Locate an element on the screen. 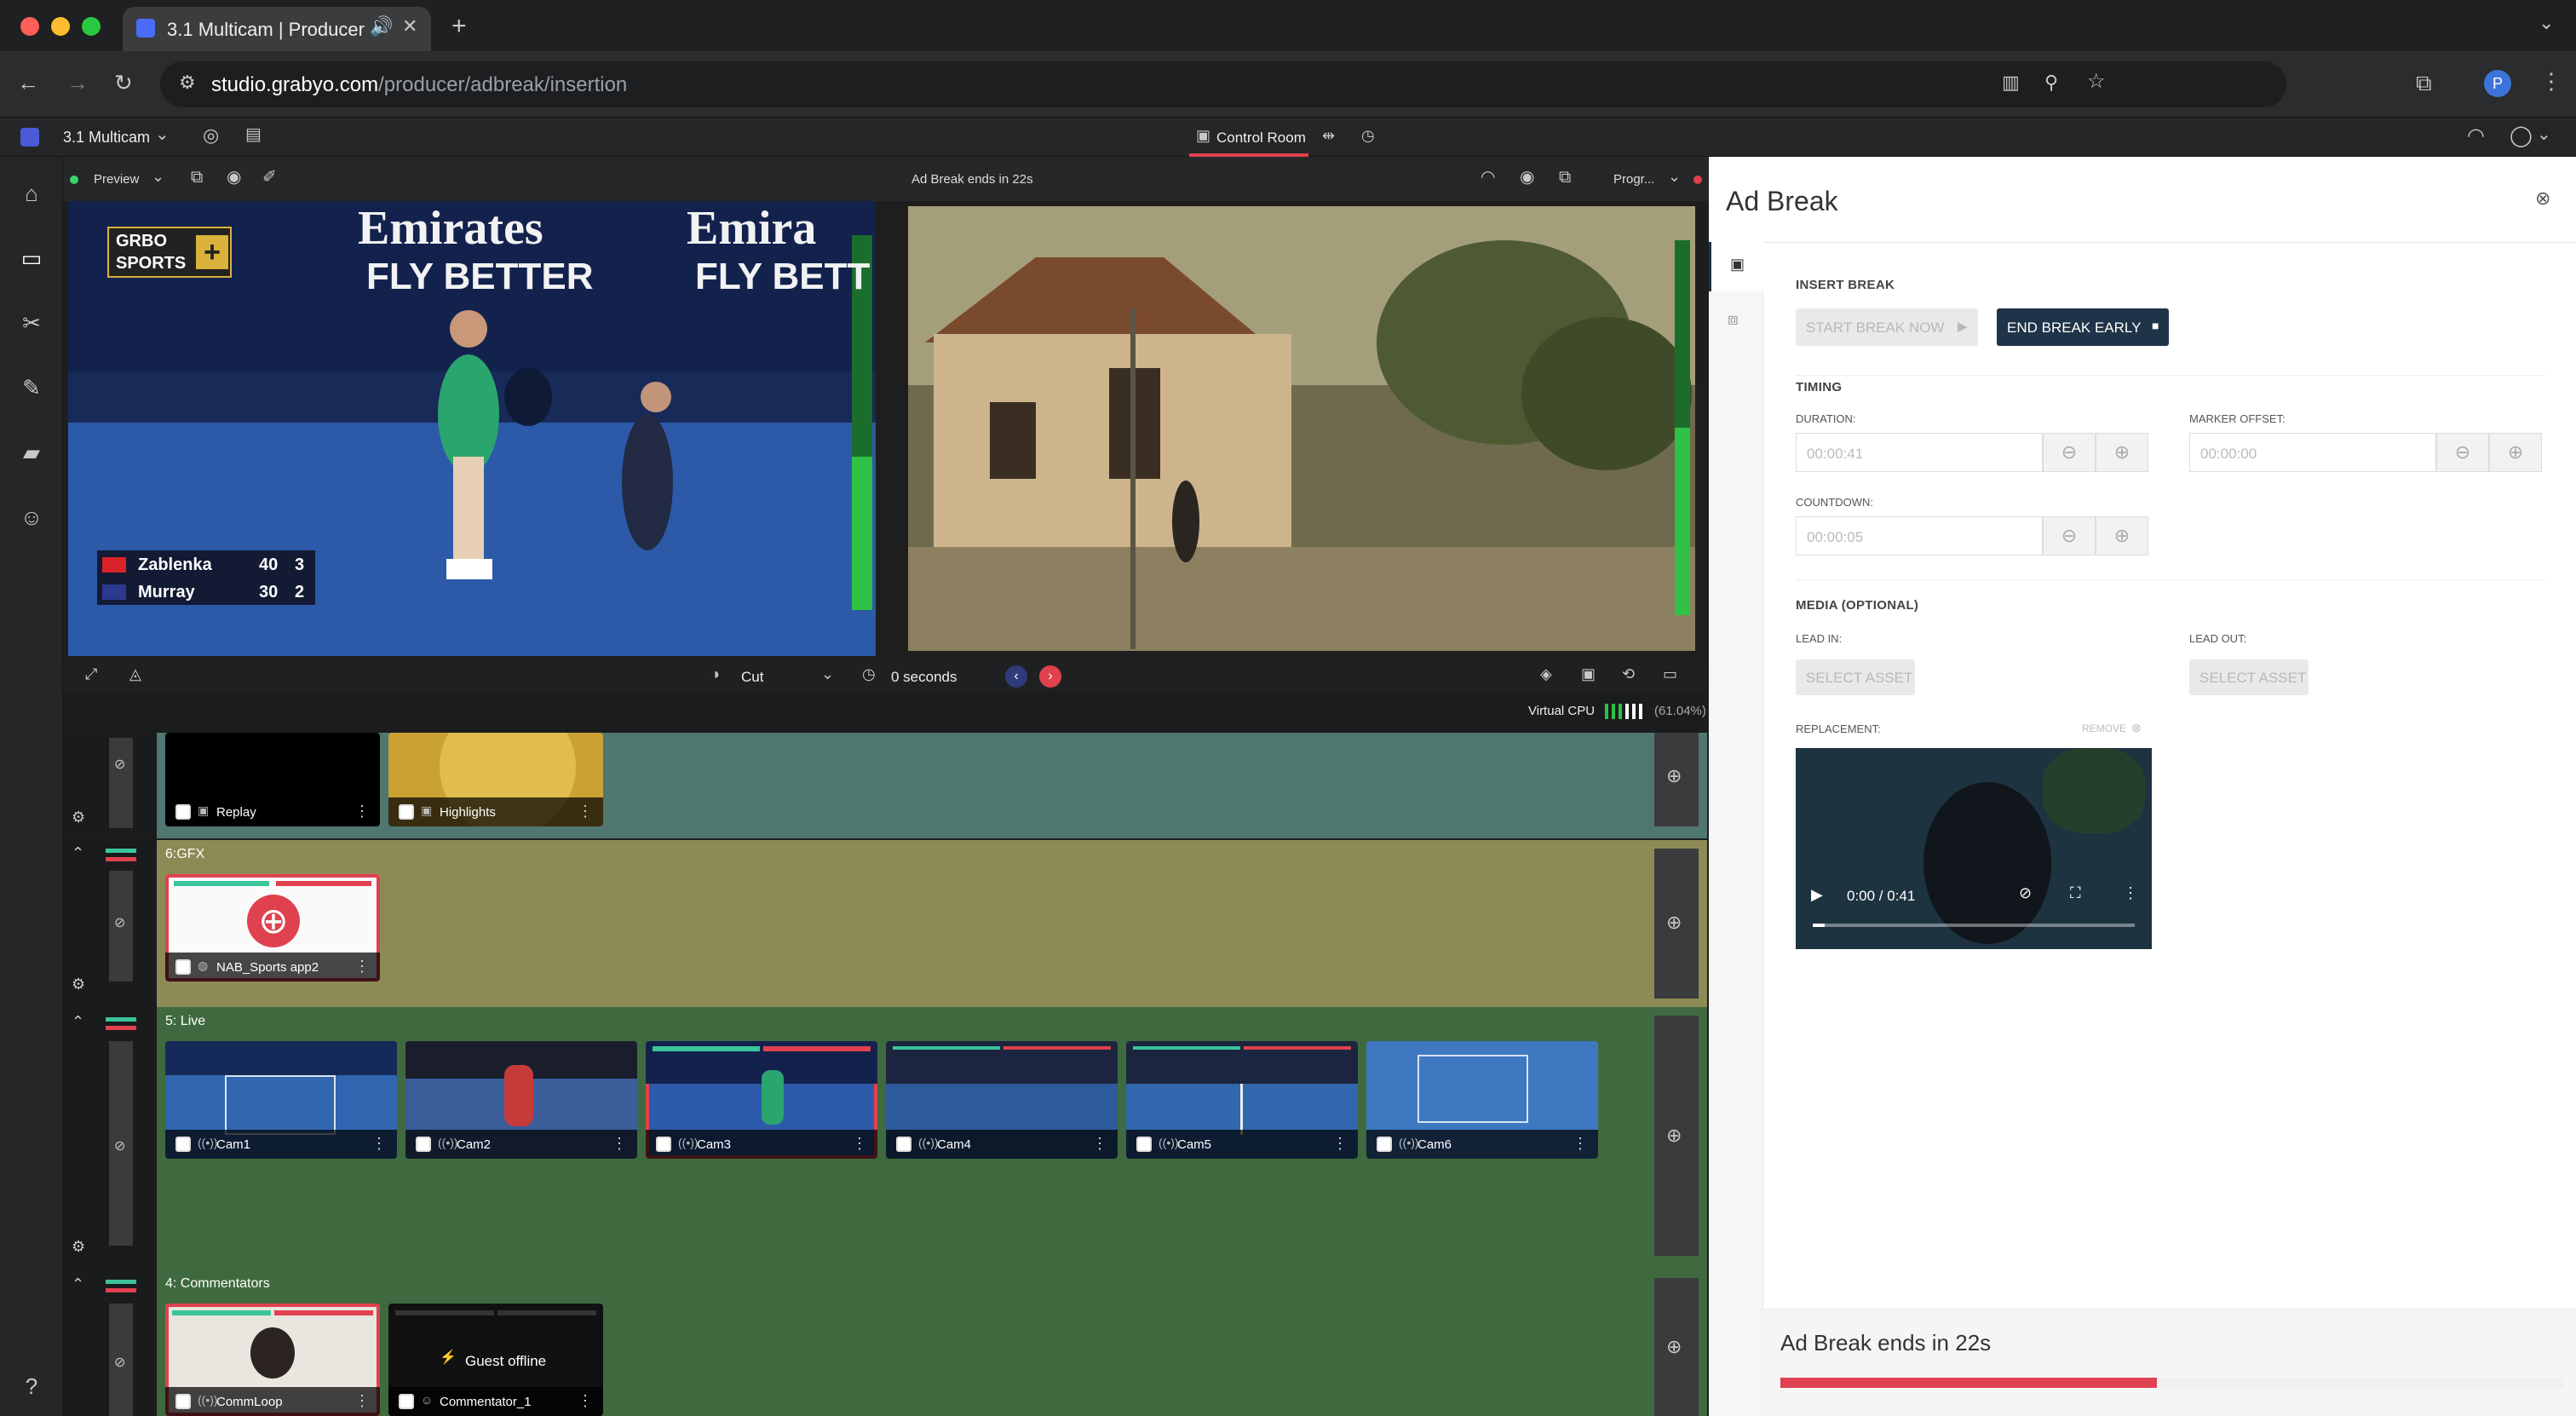 The height and width of the screenshot is (1416, 2576). end-break-early-button: END BREAK EARLY ■ is located at coordinates (2083, 327).